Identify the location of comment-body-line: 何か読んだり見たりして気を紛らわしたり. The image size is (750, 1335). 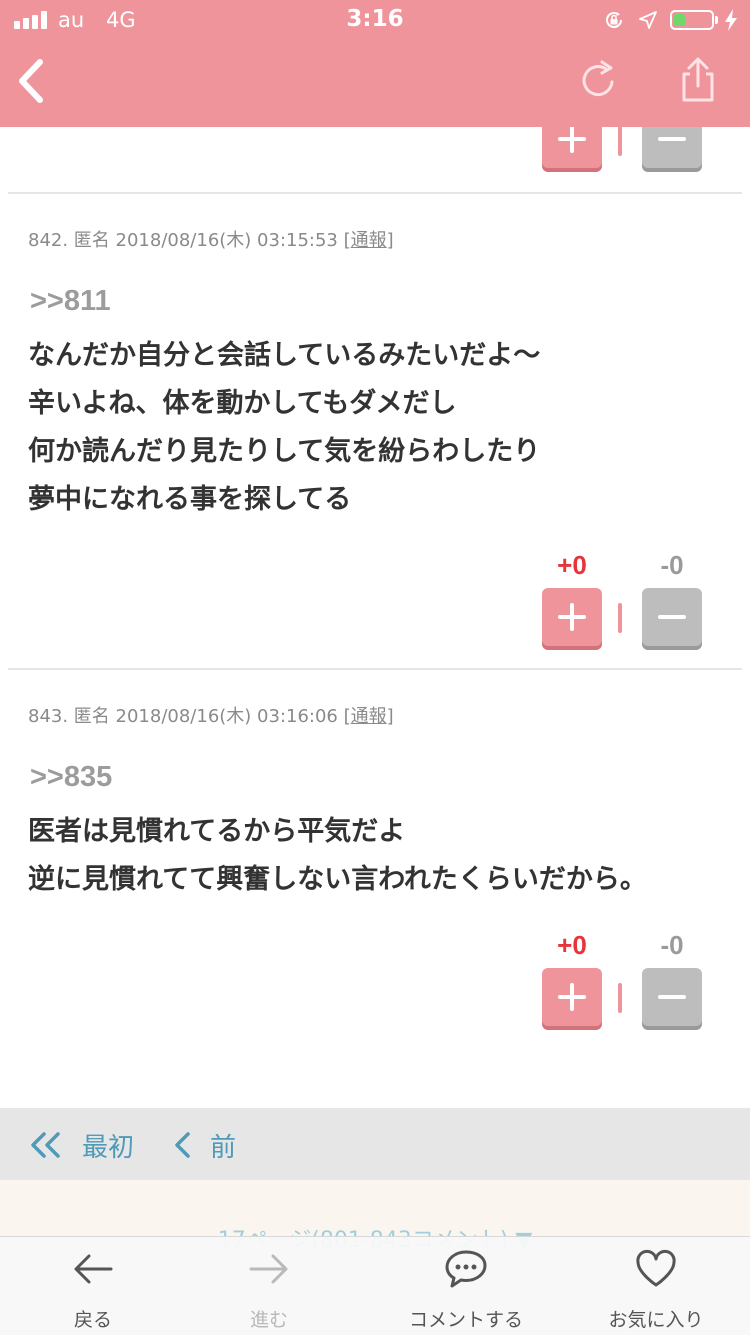
(284, 451).